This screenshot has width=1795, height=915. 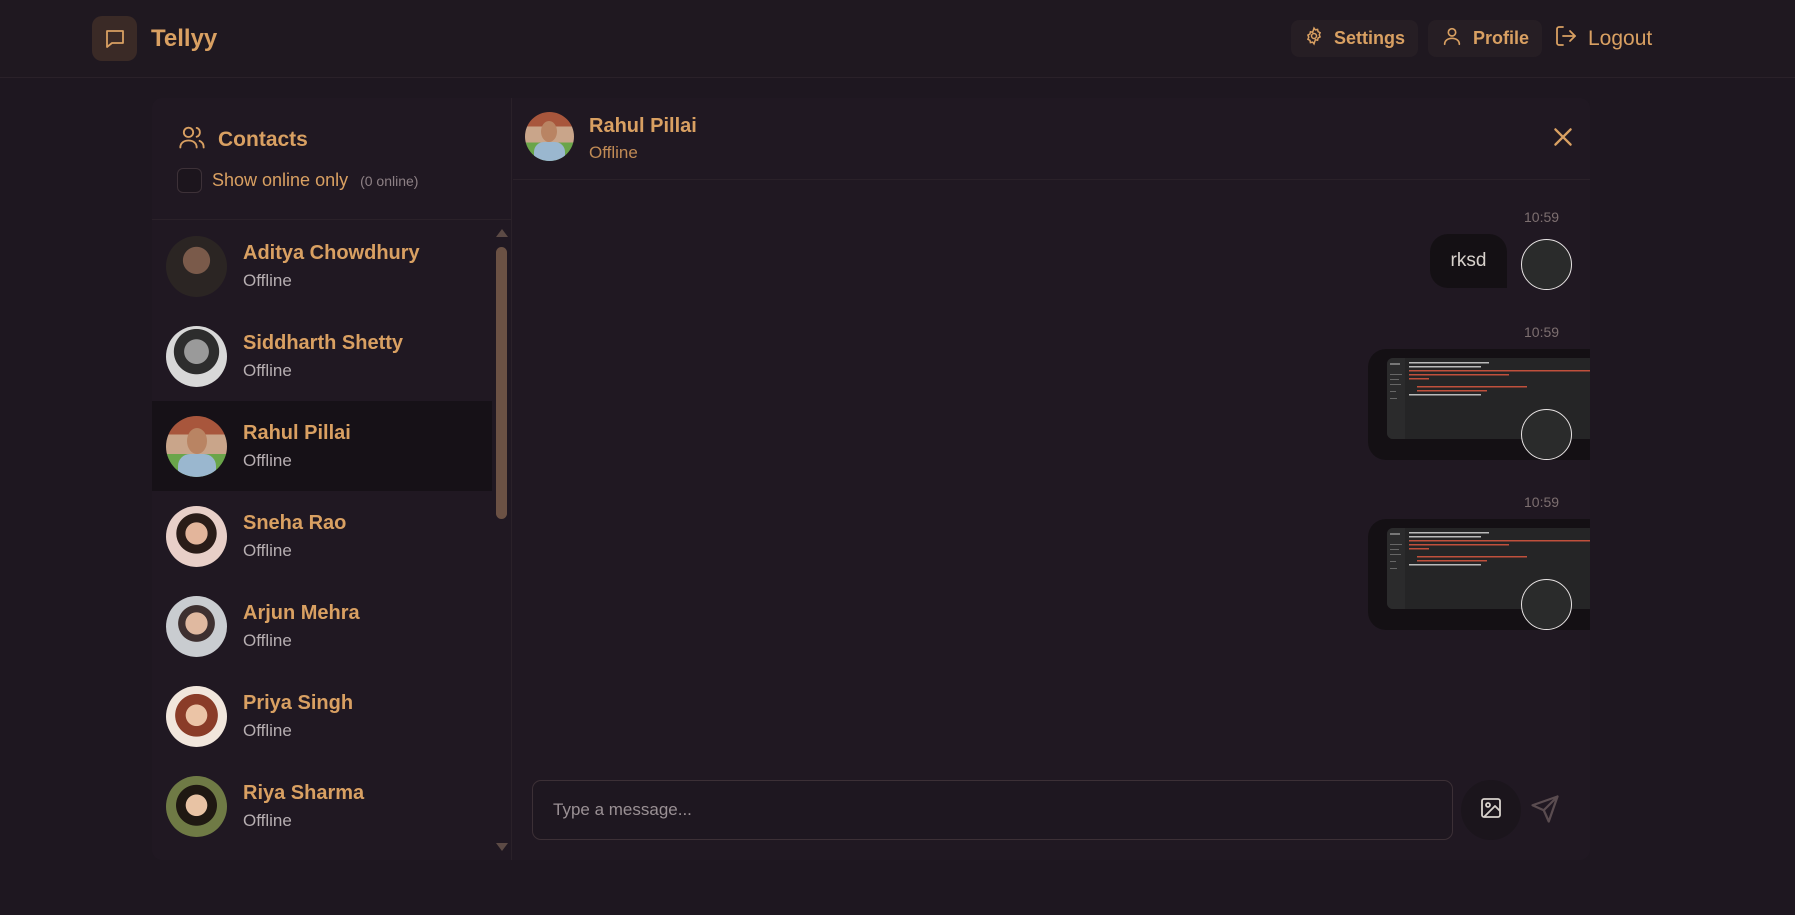 I want to click on contacts-title-text: Contacts, so click(x=263, y=139).